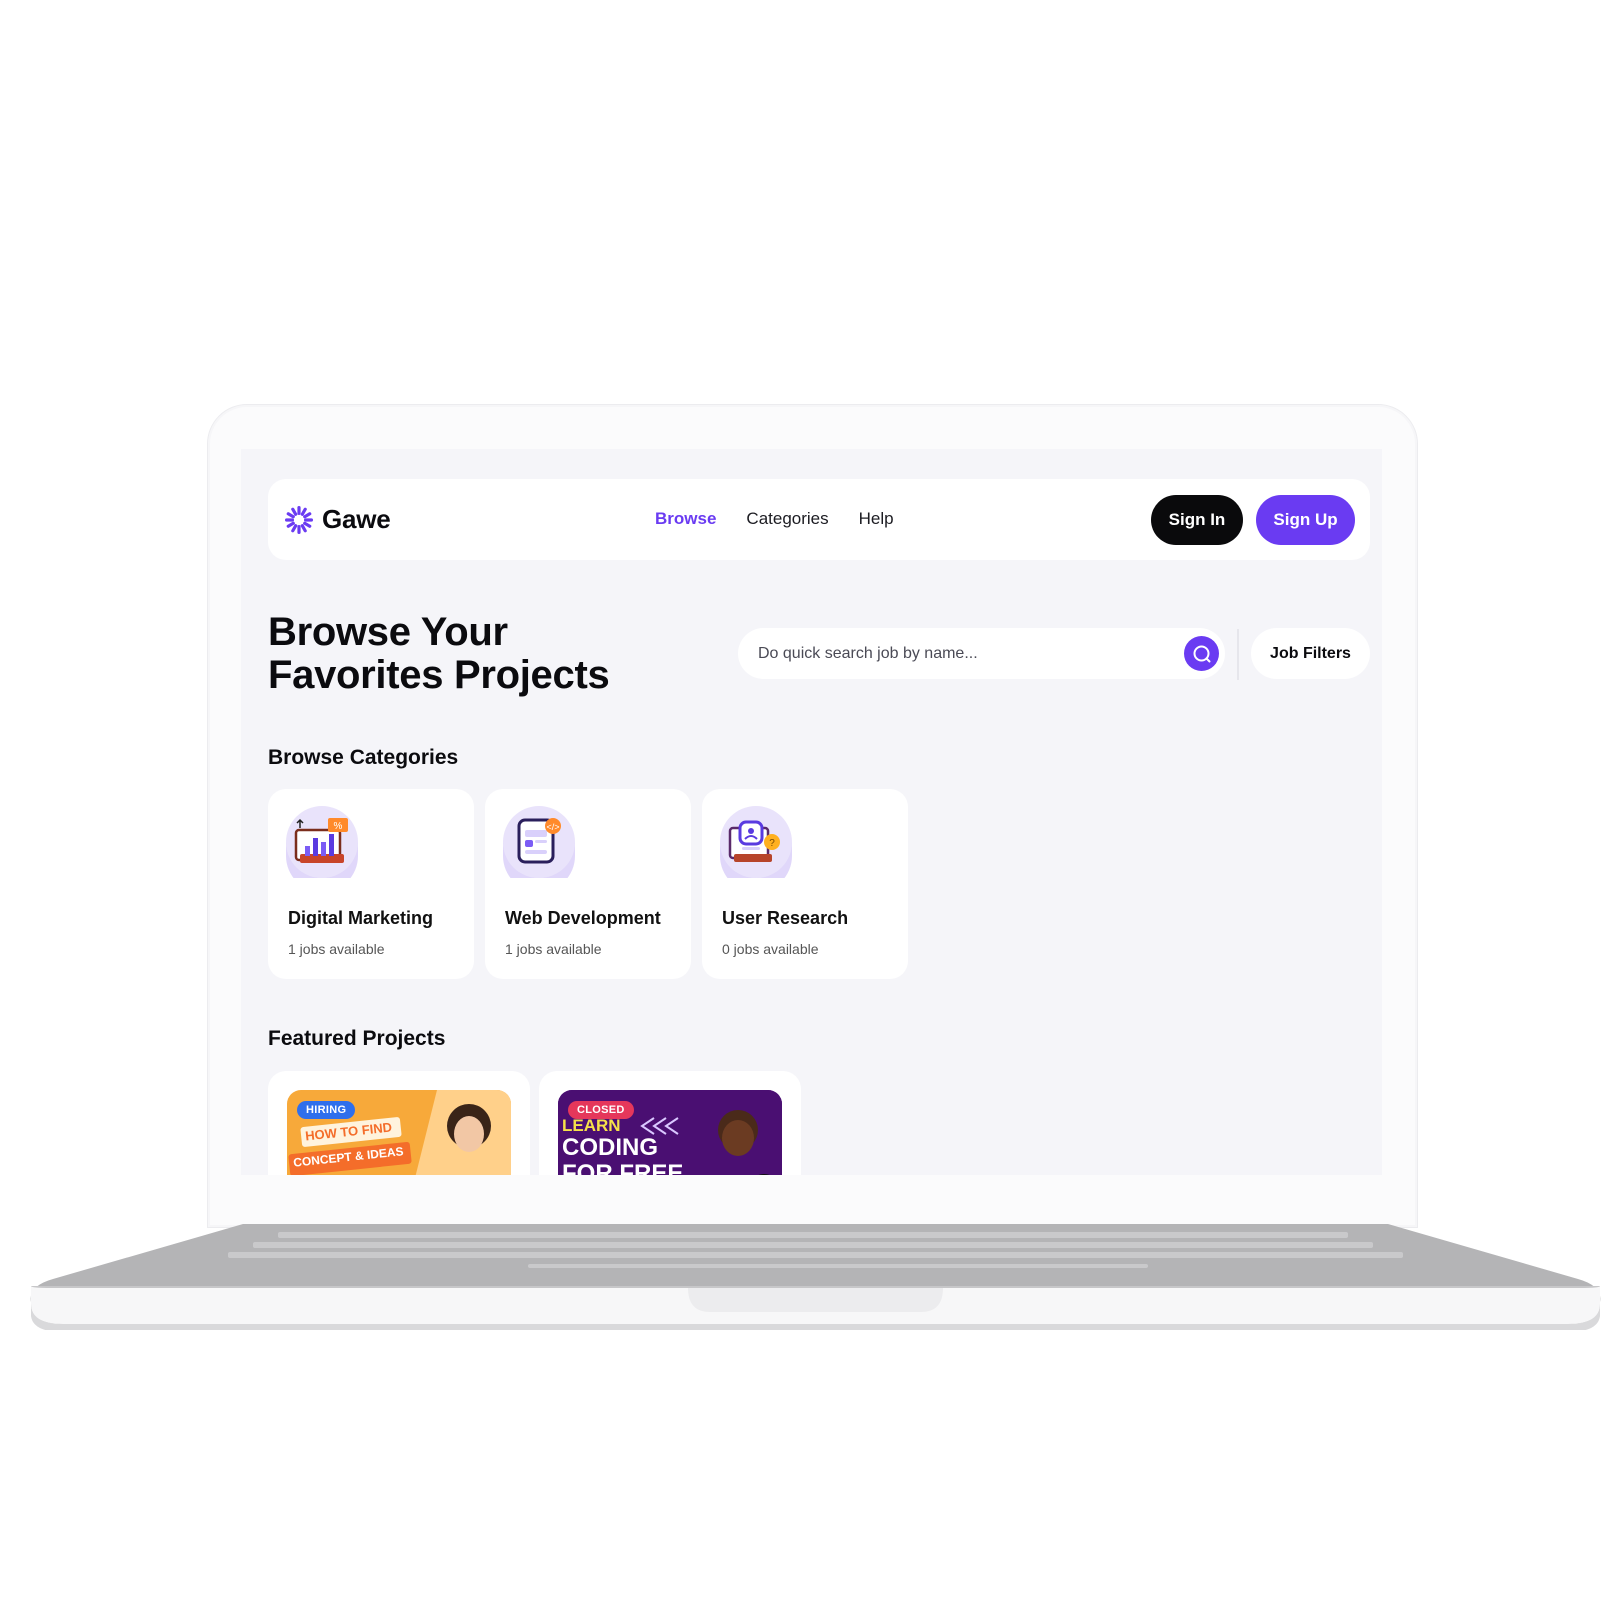 The width and height of the screenshot is (1621, 1621). Describe the element at coordinates (326, 1110) in the screenshot. I see `project-status-badge: HIRING` at that location.